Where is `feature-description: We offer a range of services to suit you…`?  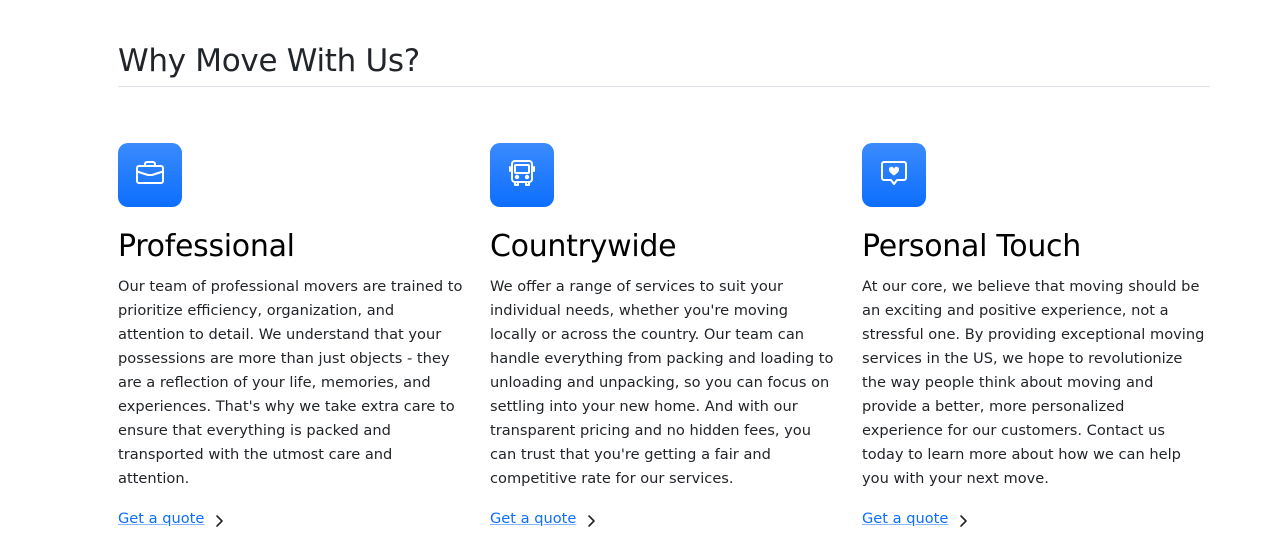
feature-description: We offer a range of services to suit you… is located at coordinates (662, 382).